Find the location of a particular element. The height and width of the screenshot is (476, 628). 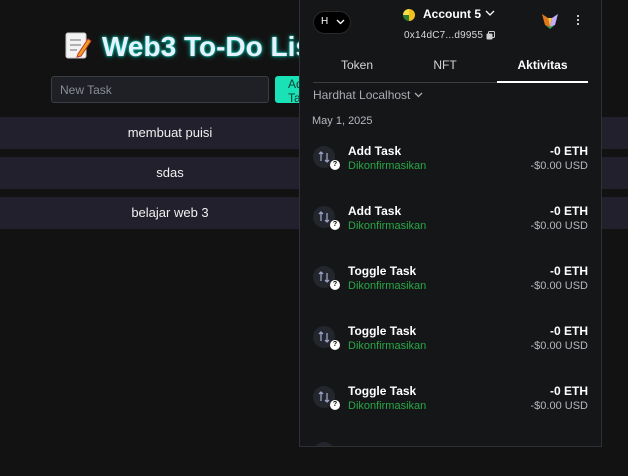

wallet-tabs: Token NFT Aktivitas is located at coordinates (450, 67).